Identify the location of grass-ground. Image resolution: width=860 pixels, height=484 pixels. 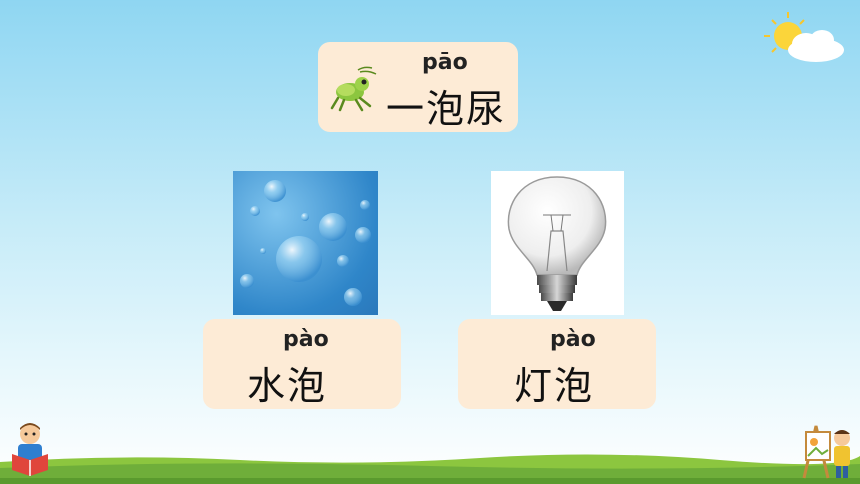
(430, 469).